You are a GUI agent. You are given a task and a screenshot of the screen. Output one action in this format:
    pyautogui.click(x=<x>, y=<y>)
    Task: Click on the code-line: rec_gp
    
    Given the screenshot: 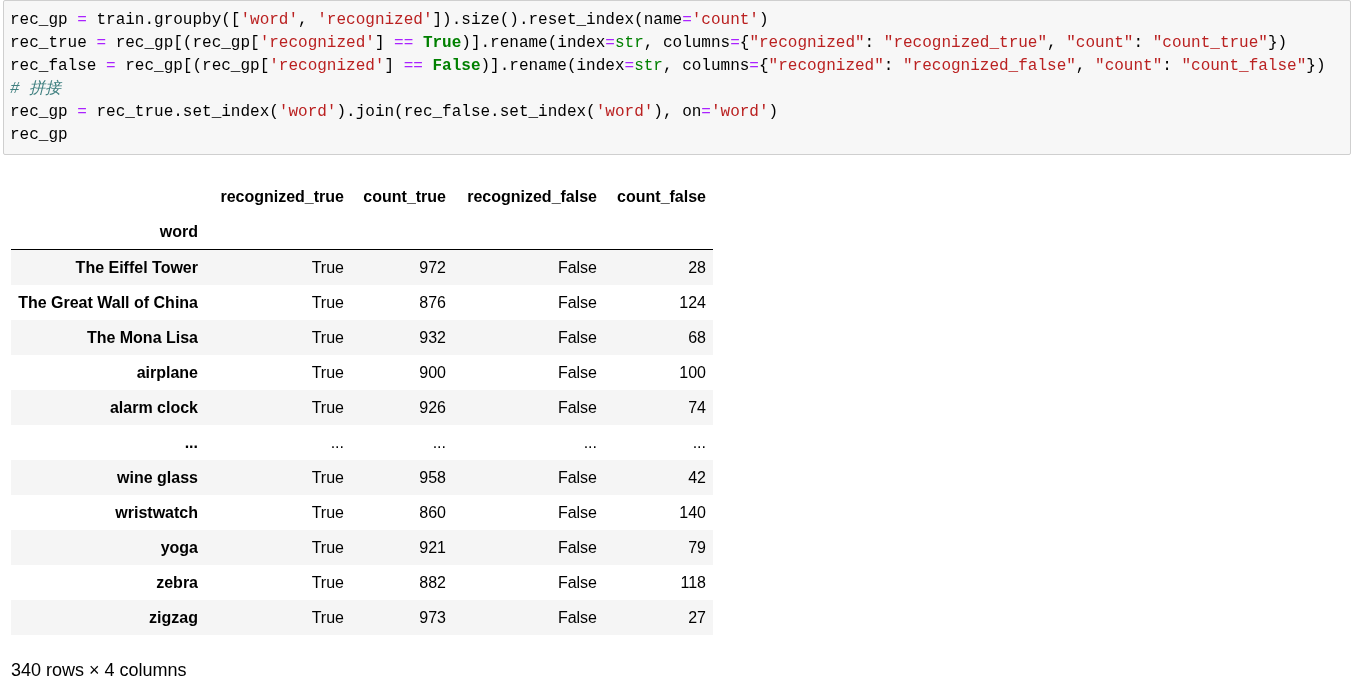 What is the action you would take?
    pyautogui.click(x=39, y=135)
    